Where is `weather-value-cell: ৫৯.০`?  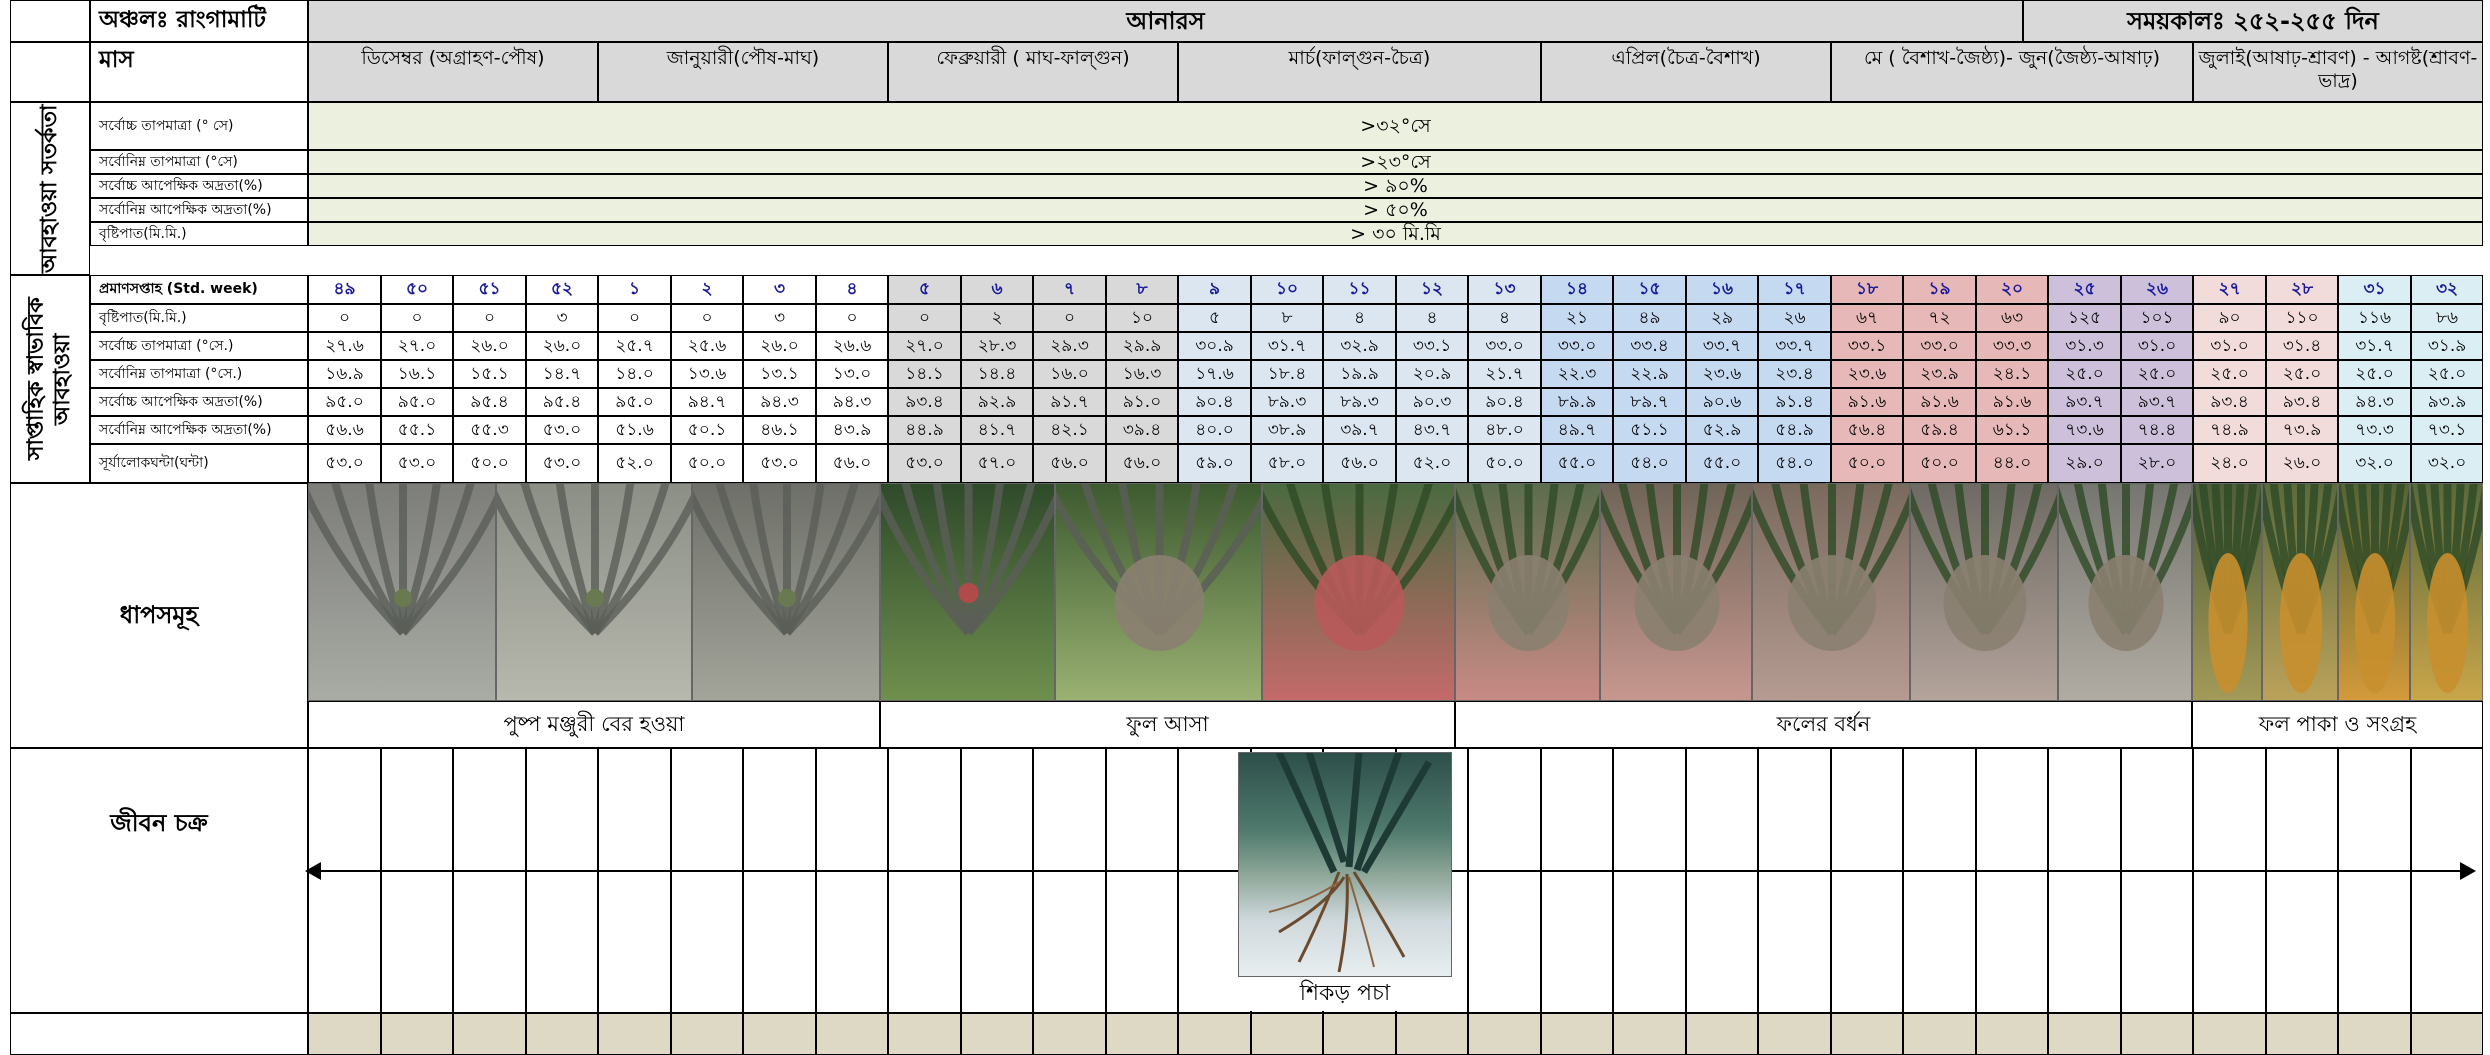
weather-value-cell: ৫৯.০ is located at coordinates (1214, 463).